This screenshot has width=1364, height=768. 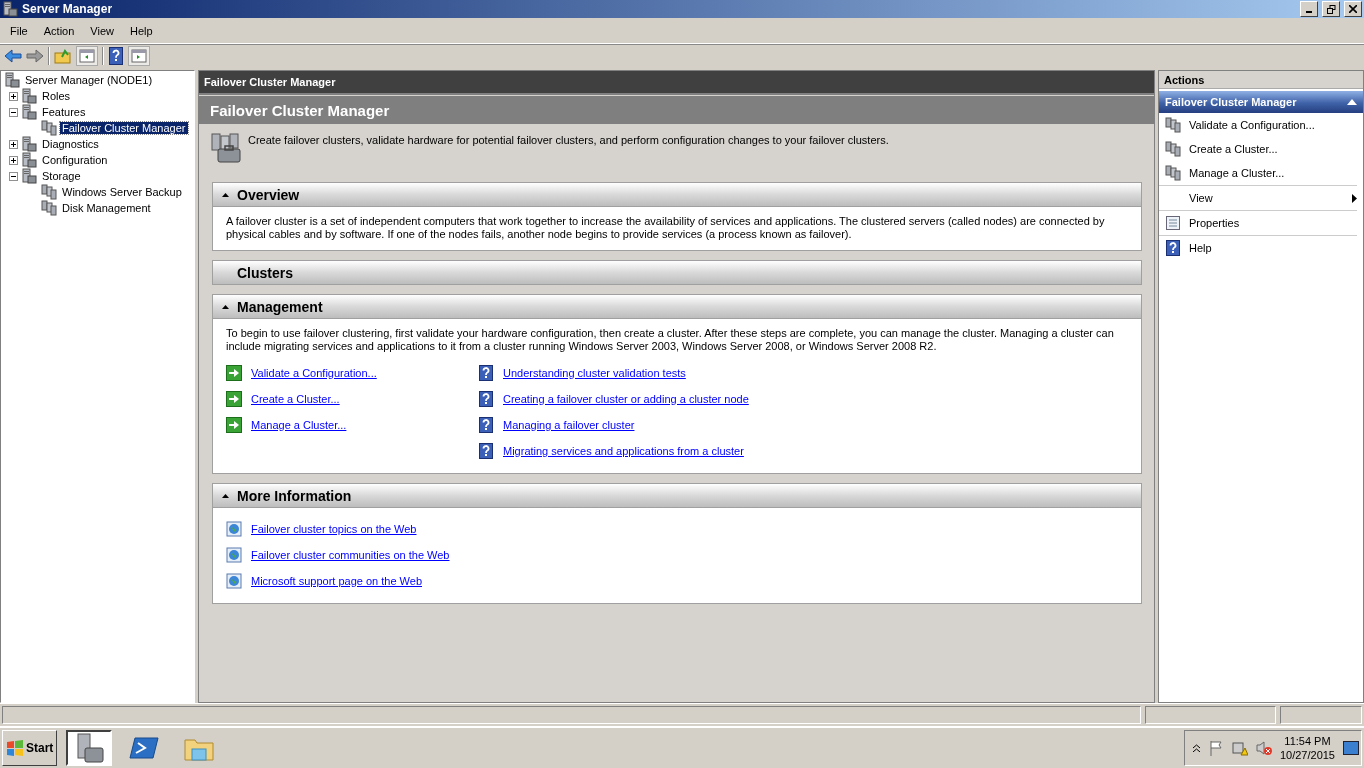 What do you see at coordinates (56, 96) in the screenshot?
I see `tree-item: Roles` at bounding box center [56, 96].